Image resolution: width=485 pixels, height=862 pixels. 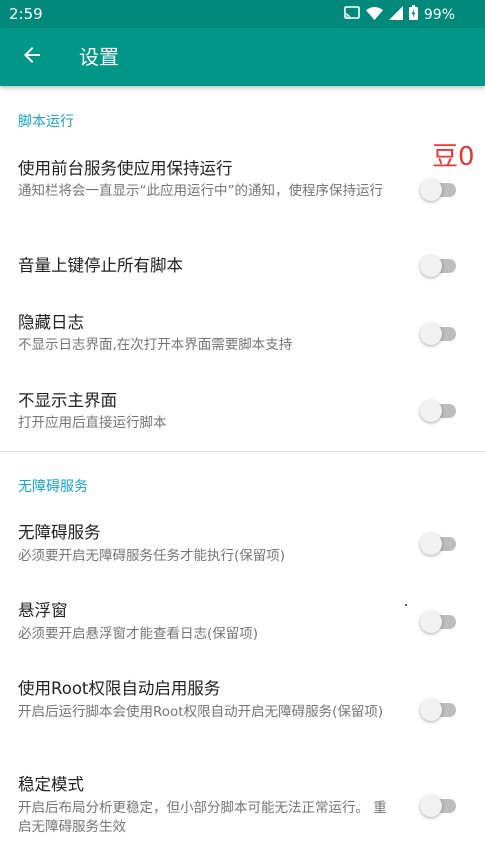 I want to click on status-time: 2:59, so click(x=26, y=14).